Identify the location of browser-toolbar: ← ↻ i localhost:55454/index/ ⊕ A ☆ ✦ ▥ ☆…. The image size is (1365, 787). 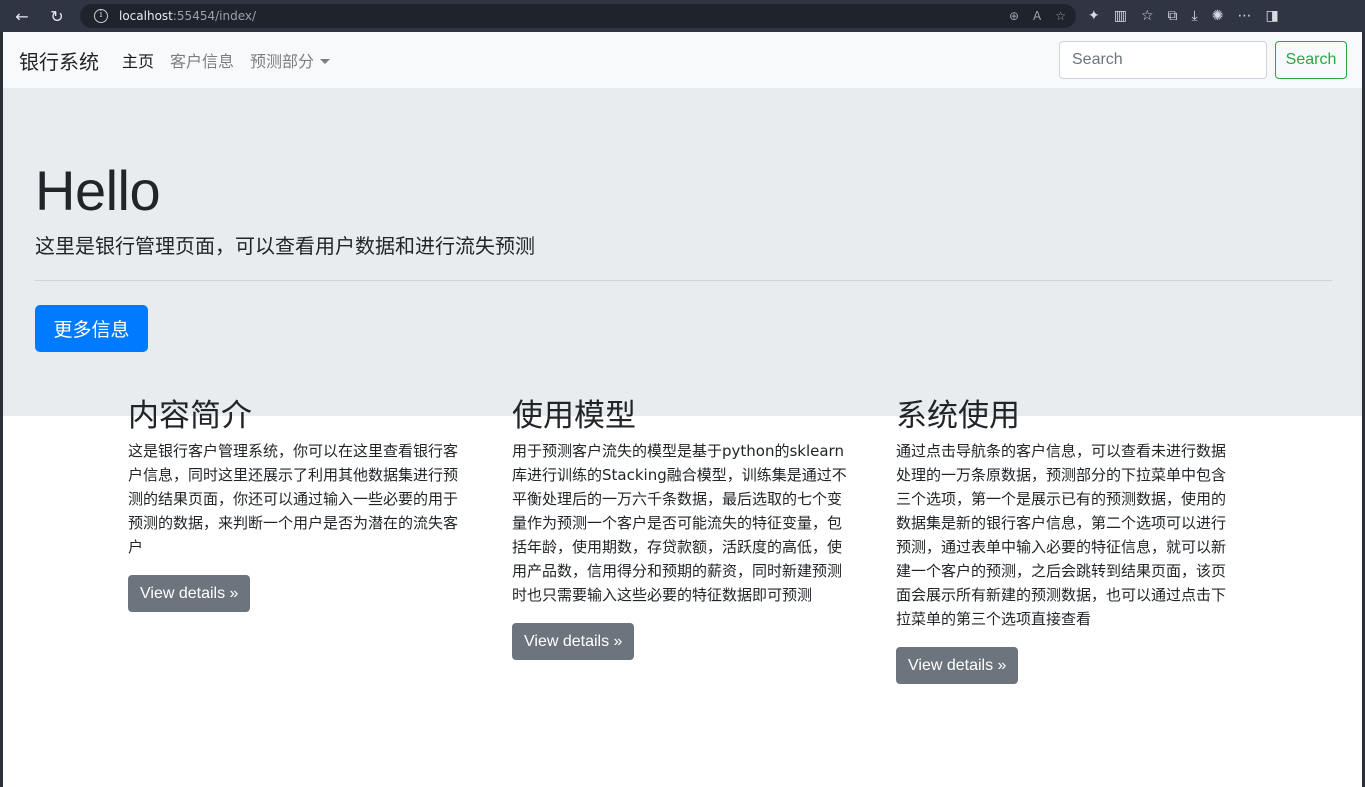
(682, 16).